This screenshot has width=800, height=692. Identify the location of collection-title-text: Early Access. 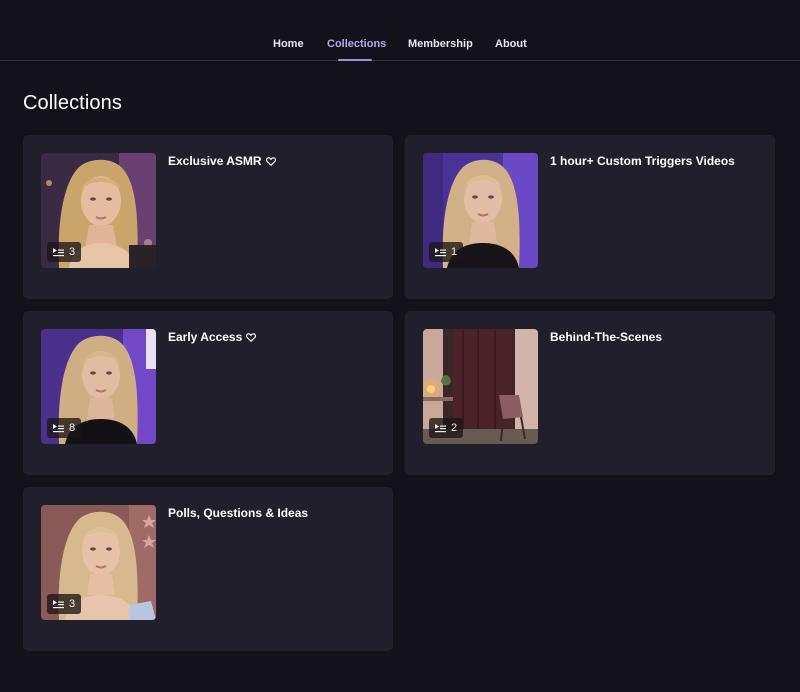
(205, 337).